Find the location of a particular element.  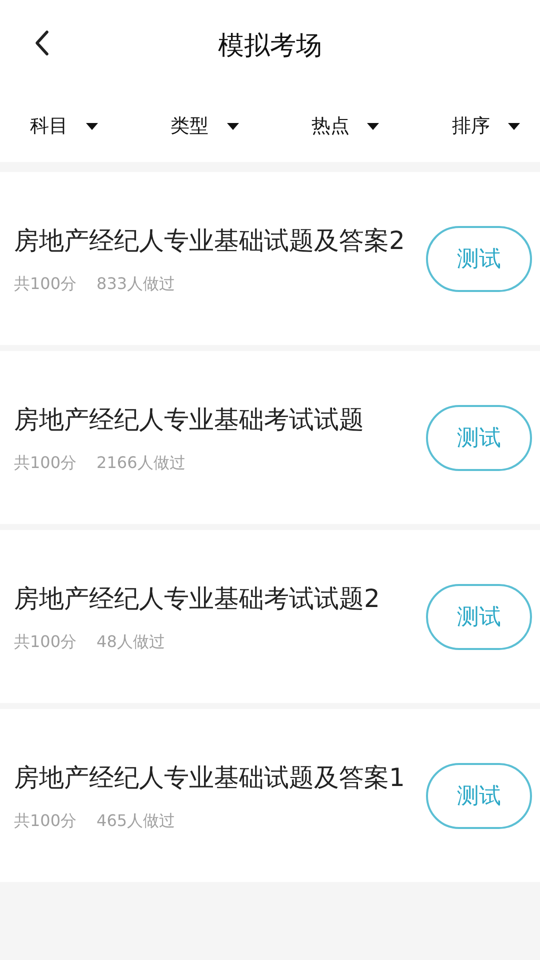

exam-title: 房地产经纪人专业基础考试试题 is located at coordinates (189, 420).